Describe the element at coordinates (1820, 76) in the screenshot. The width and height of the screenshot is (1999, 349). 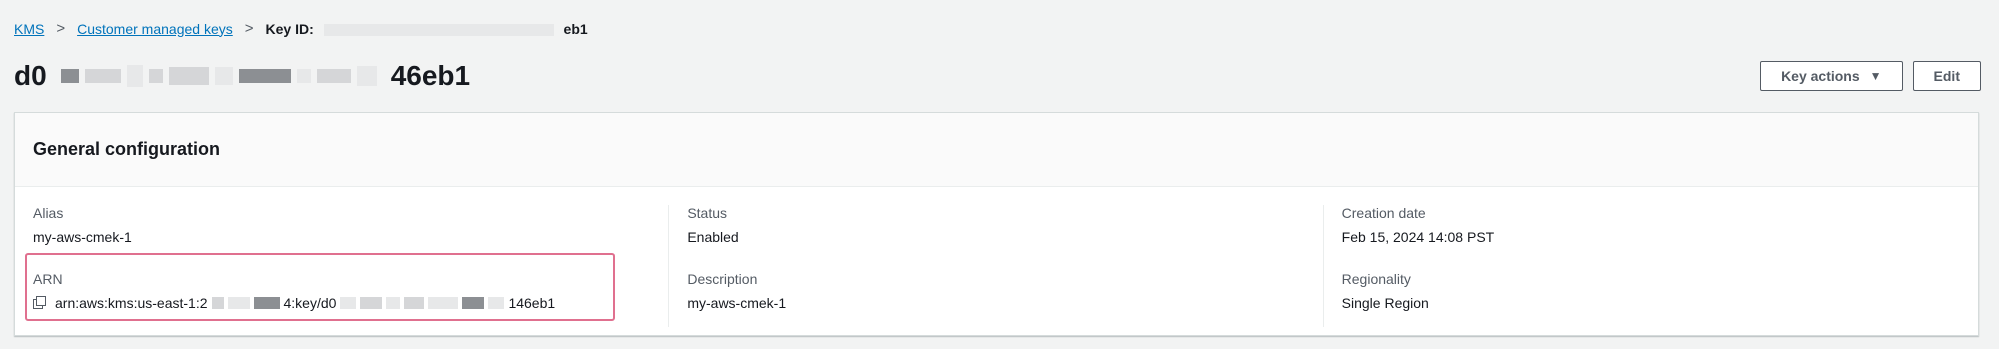
I see `key-actions-label: Key actions` at that location.